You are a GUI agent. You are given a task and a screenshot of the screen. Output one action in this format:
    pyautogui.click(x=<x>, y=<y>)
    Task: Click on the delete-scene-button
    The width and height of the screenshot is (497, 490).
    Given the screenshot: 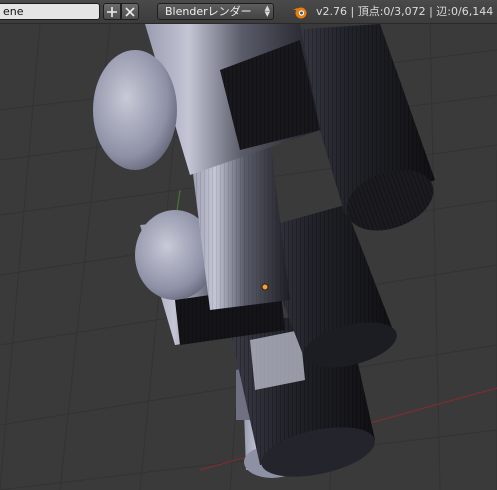 What is the action you would take?
    pyautogui.click(x=130, y=11)
    